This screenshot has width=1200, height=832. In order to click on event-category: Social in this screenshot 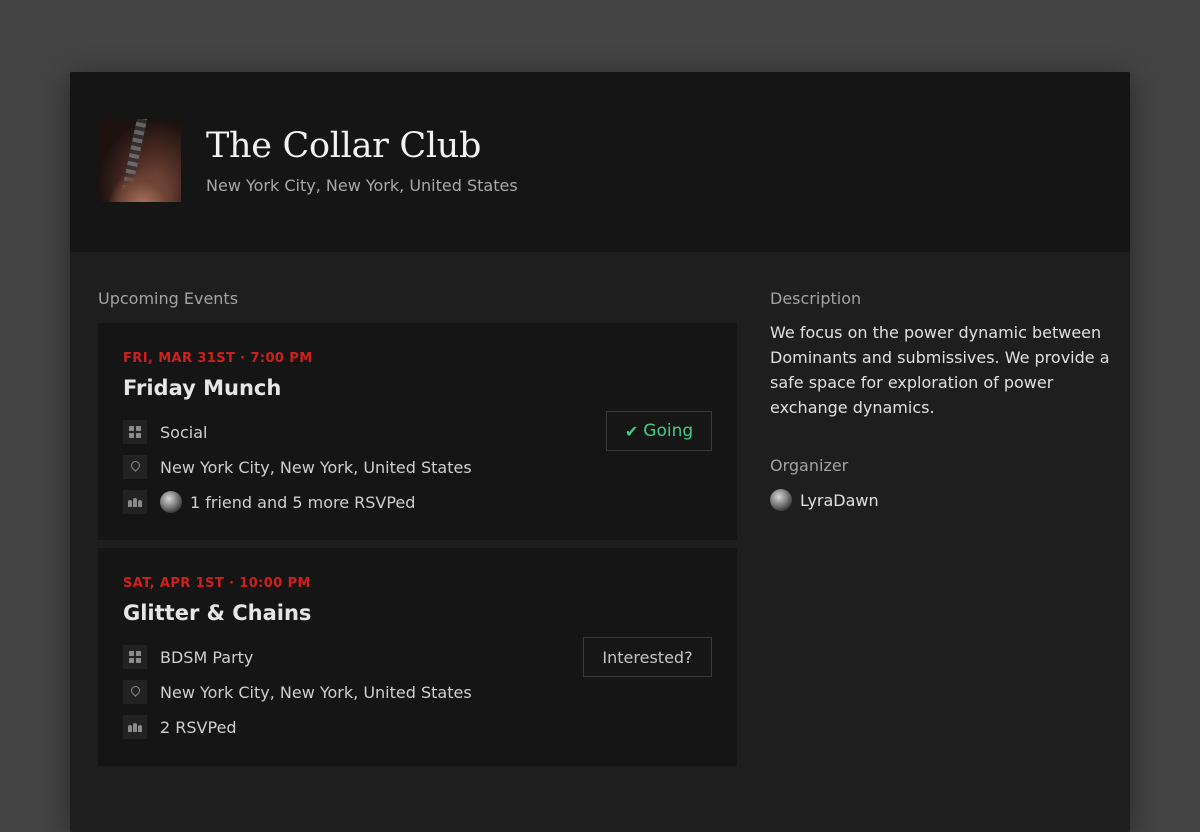, I will do `click(184, 432)`.